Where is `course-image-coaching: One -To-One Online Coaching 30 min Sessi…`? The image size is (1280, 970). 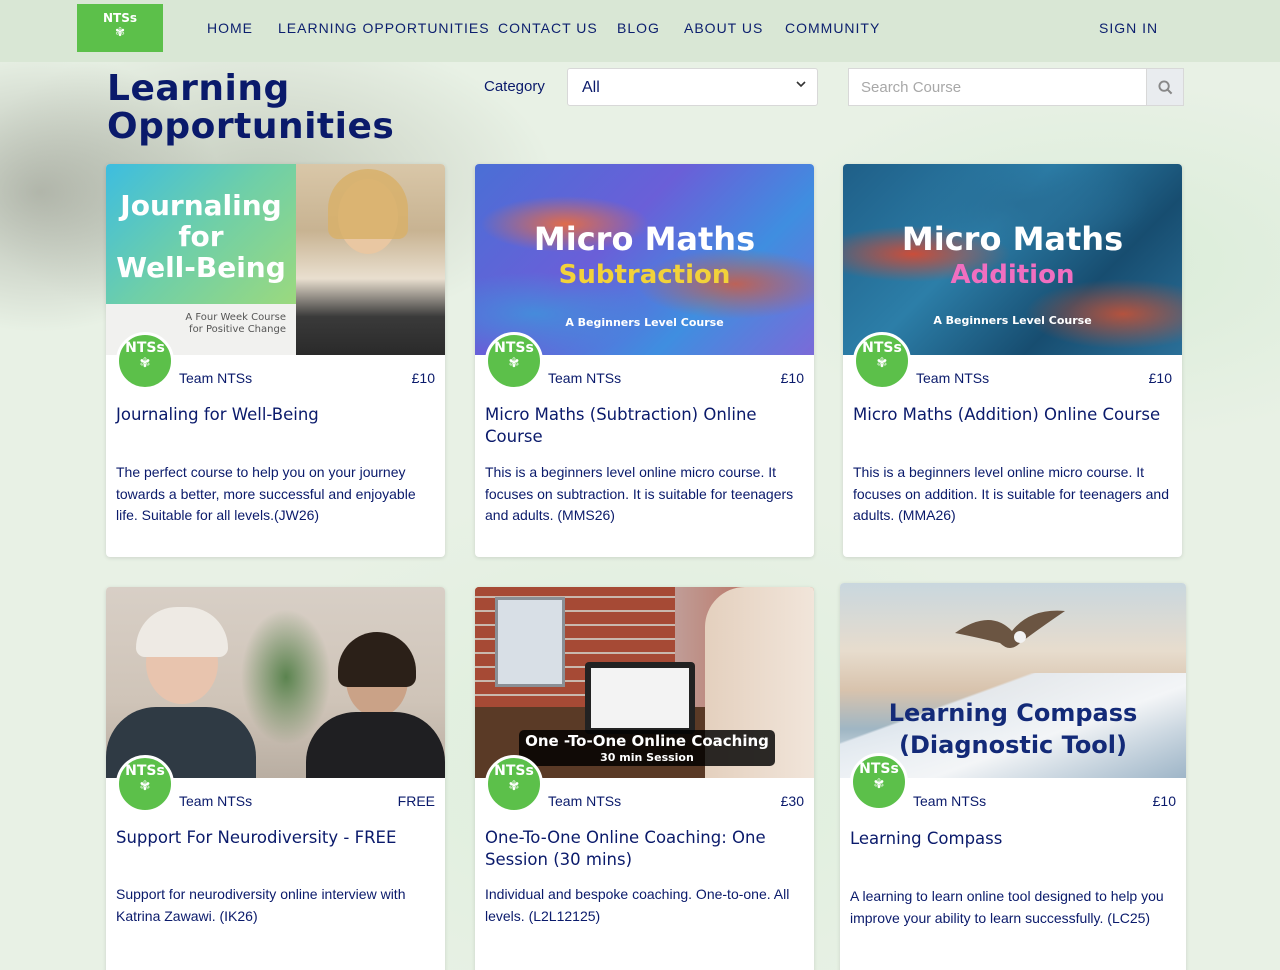
course-image-coaching: One -To-One Online Coaching 30 min Sessi… is located at coordinates (644, 682).